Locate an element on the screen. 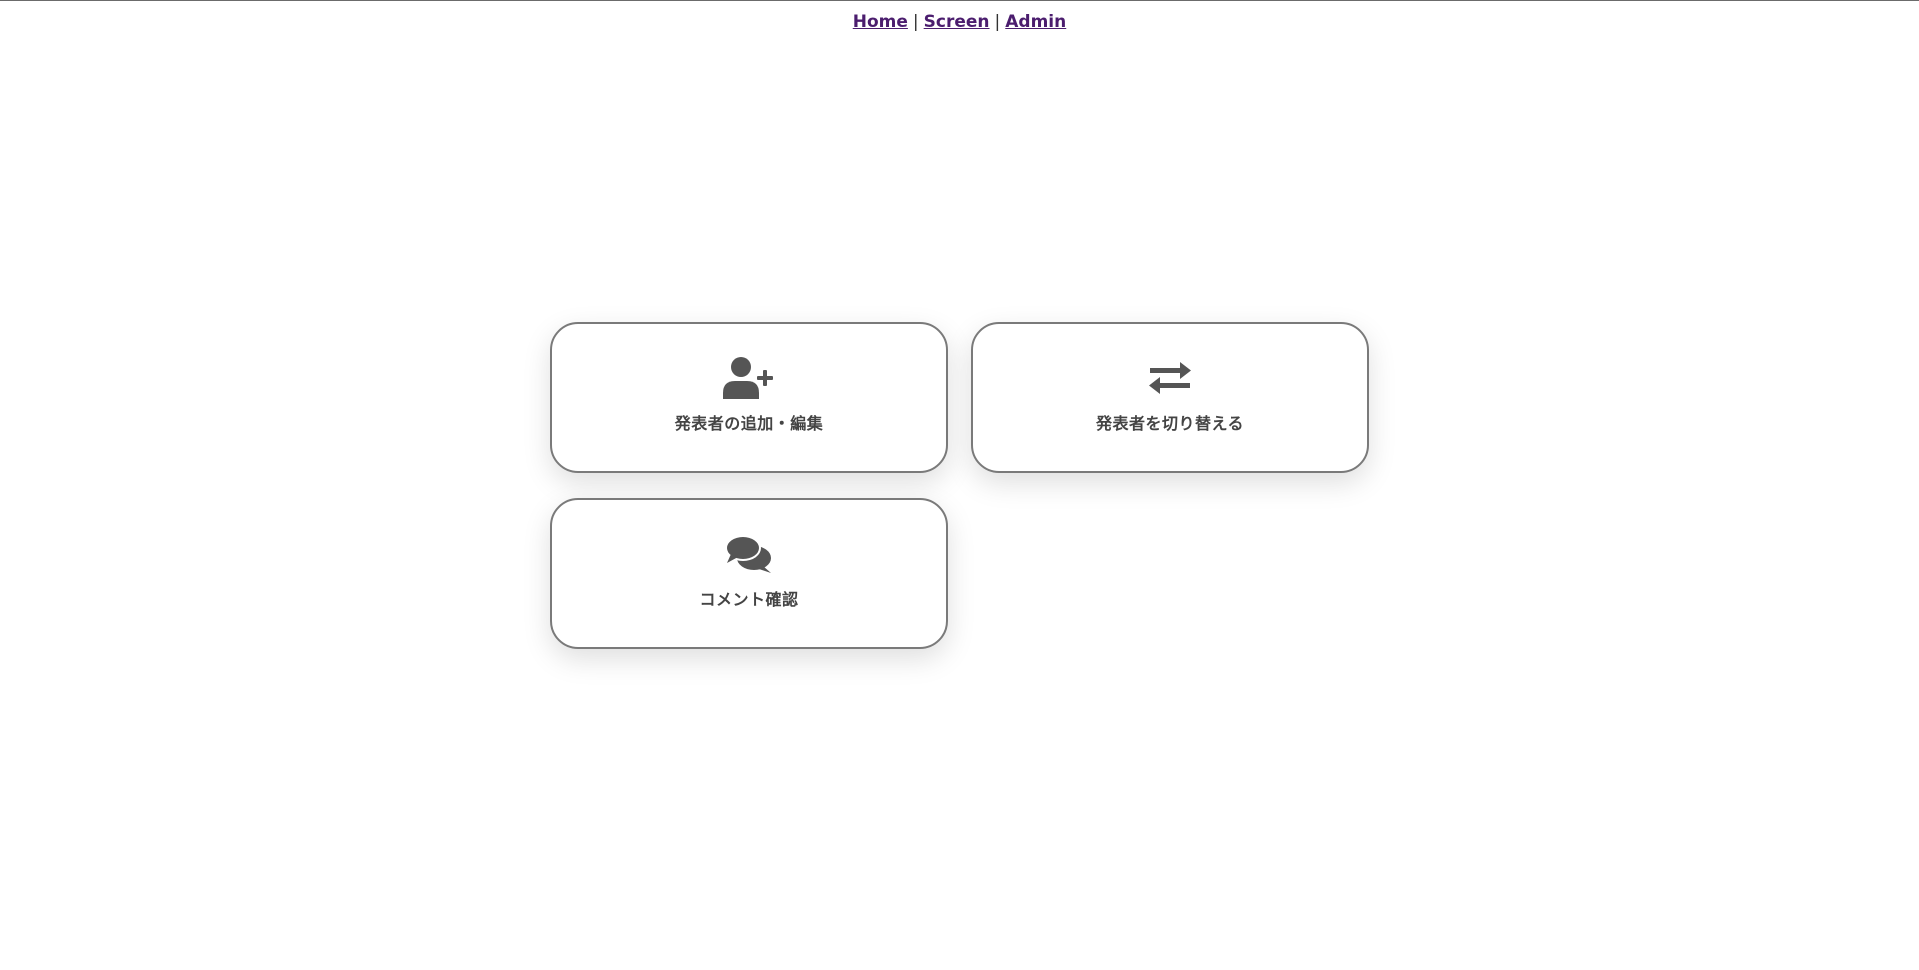 This screenshot has width=1919, height=970. card-label: コメント確認 is located at coordinates (749, 599).